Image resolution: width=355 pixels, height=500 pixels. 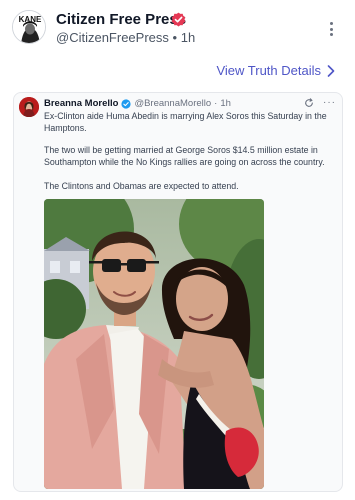 I want to click on author-avatar: KANE, so click(x=29, y=27).